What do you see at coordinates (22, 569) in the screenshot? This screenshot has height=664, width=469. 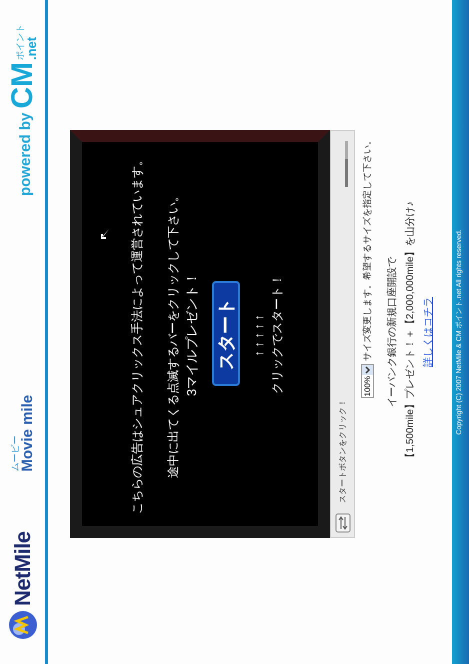 I see `brand-logo: NetMile` at bounding box center [22, 569].